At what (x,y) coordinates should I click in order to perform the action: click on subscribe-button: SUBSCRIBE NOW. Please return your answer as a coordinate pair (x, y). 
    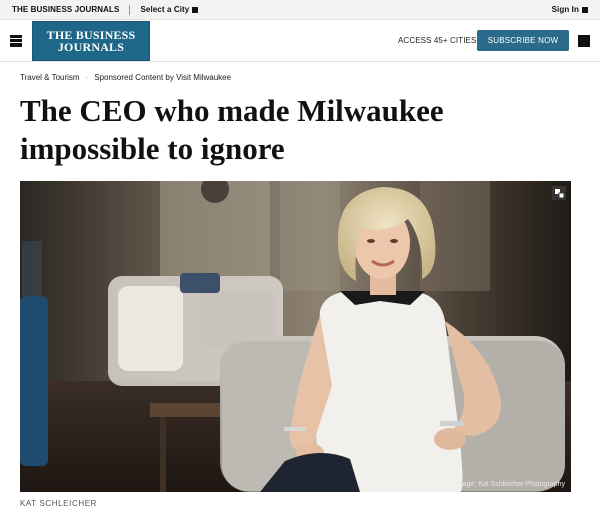
    Looking at the image, I should click on (523, 40).